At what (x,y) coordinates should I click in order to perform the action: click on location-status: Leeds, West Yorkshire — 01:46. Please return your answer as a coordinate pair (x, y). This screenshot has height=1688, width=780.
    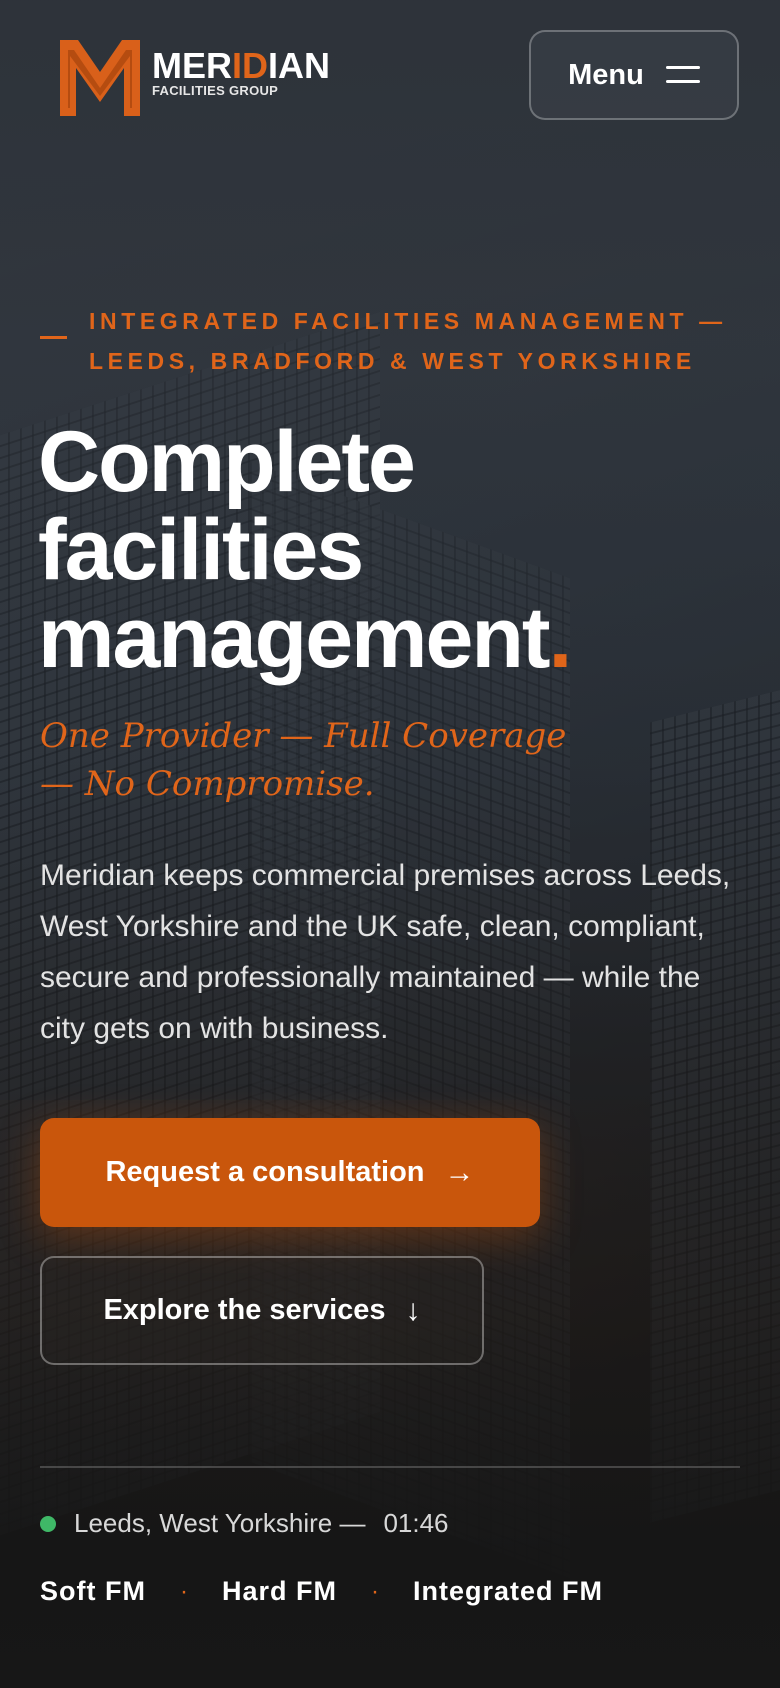
    Looking at the image, I should click on (244, 1523).